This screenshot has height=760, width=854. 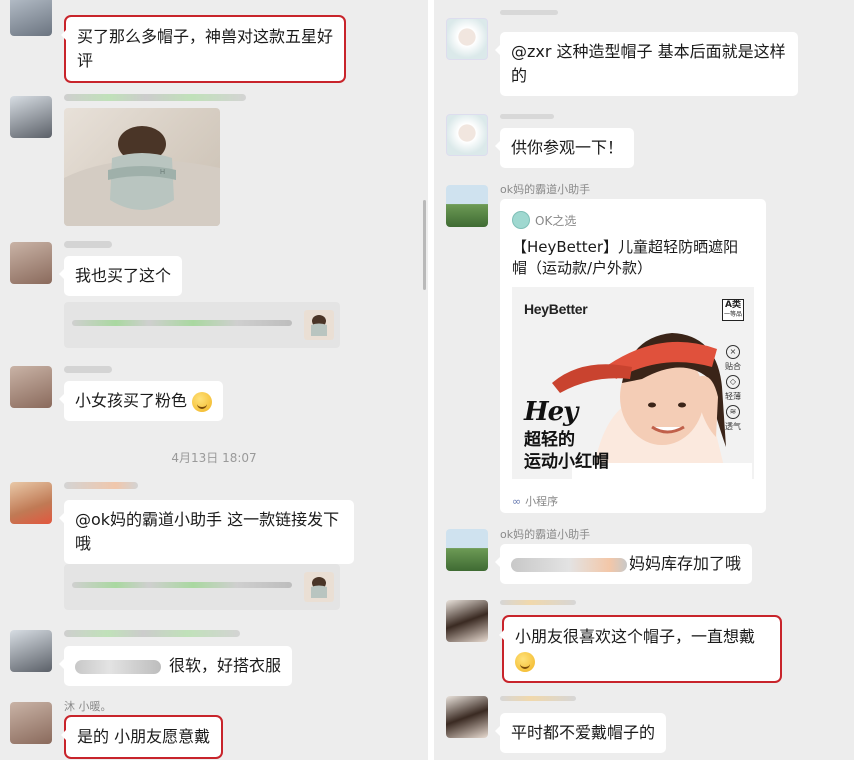 I want to click on feature-light-icon: ◇ 轻薄, so click(x=733, y=388).